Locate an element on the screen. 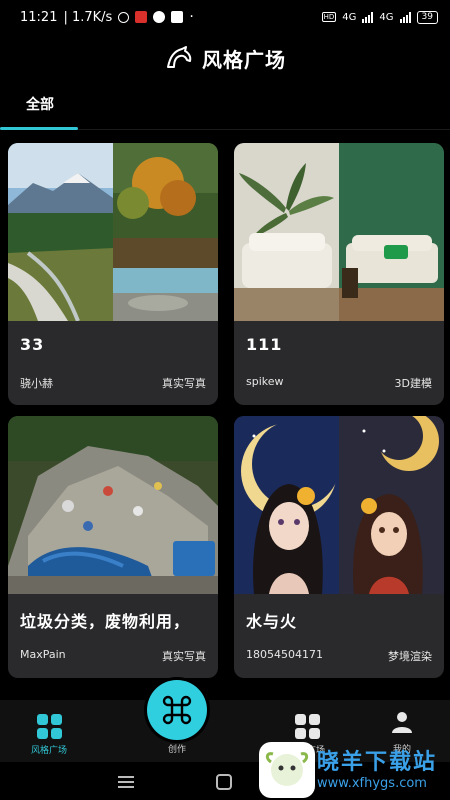  card-image-interior is located at coordinates (339, 232).